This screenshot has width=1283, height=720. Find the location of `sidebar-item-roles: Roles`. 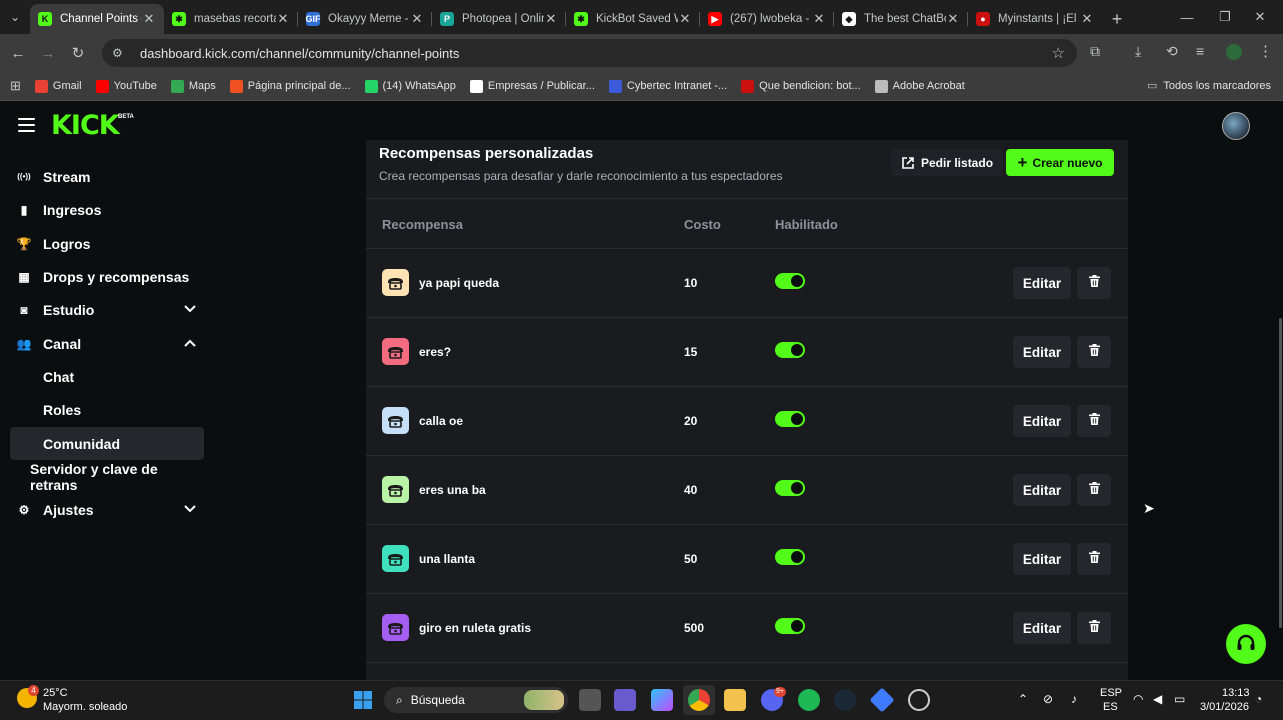

sidebar-item-roles: Roles is located at coordinates (107, 409).